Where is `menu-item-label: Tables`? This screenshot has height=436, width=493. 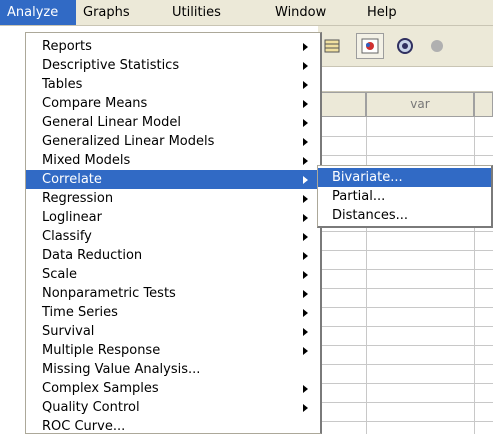 menu-item-label: Tables is located at coordinates (62, 84).